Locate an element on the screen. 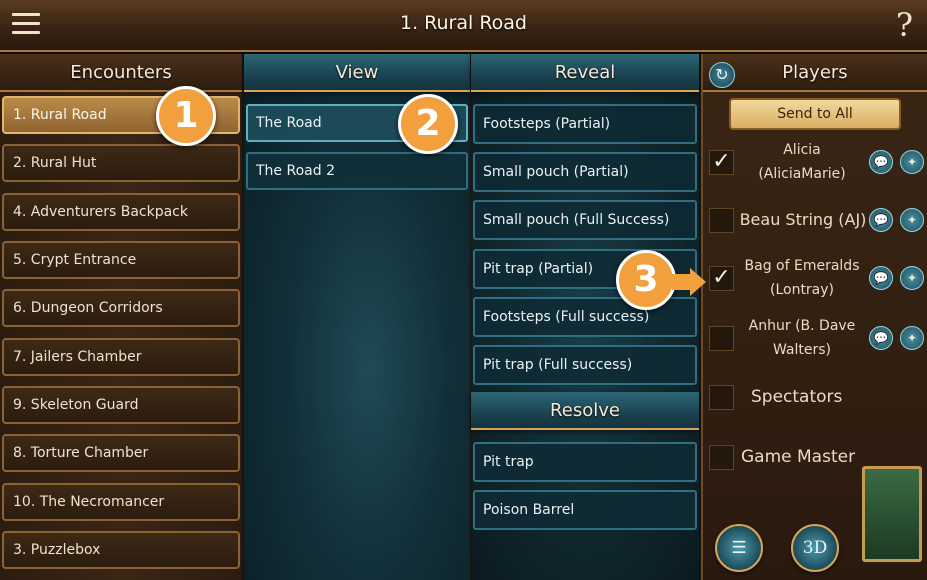  resolve-item: Pit trap is located at coordinates (585, 462).